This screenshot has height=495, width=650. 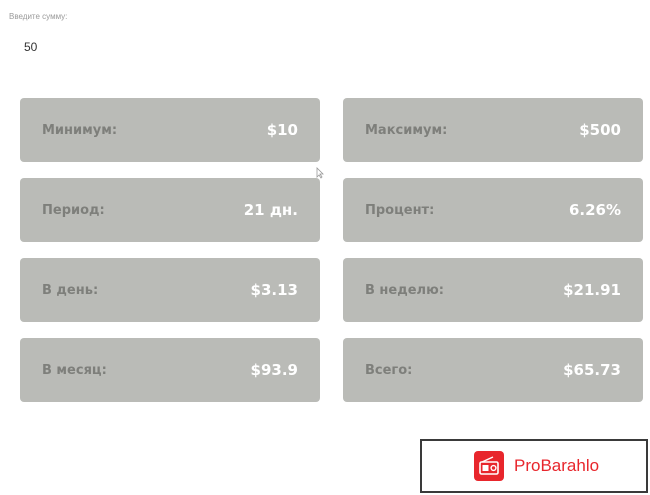 What do you see at coordinates (70, 290) in the screenshot?
I see `card-label: В день:` at bounding box center [70, 290].